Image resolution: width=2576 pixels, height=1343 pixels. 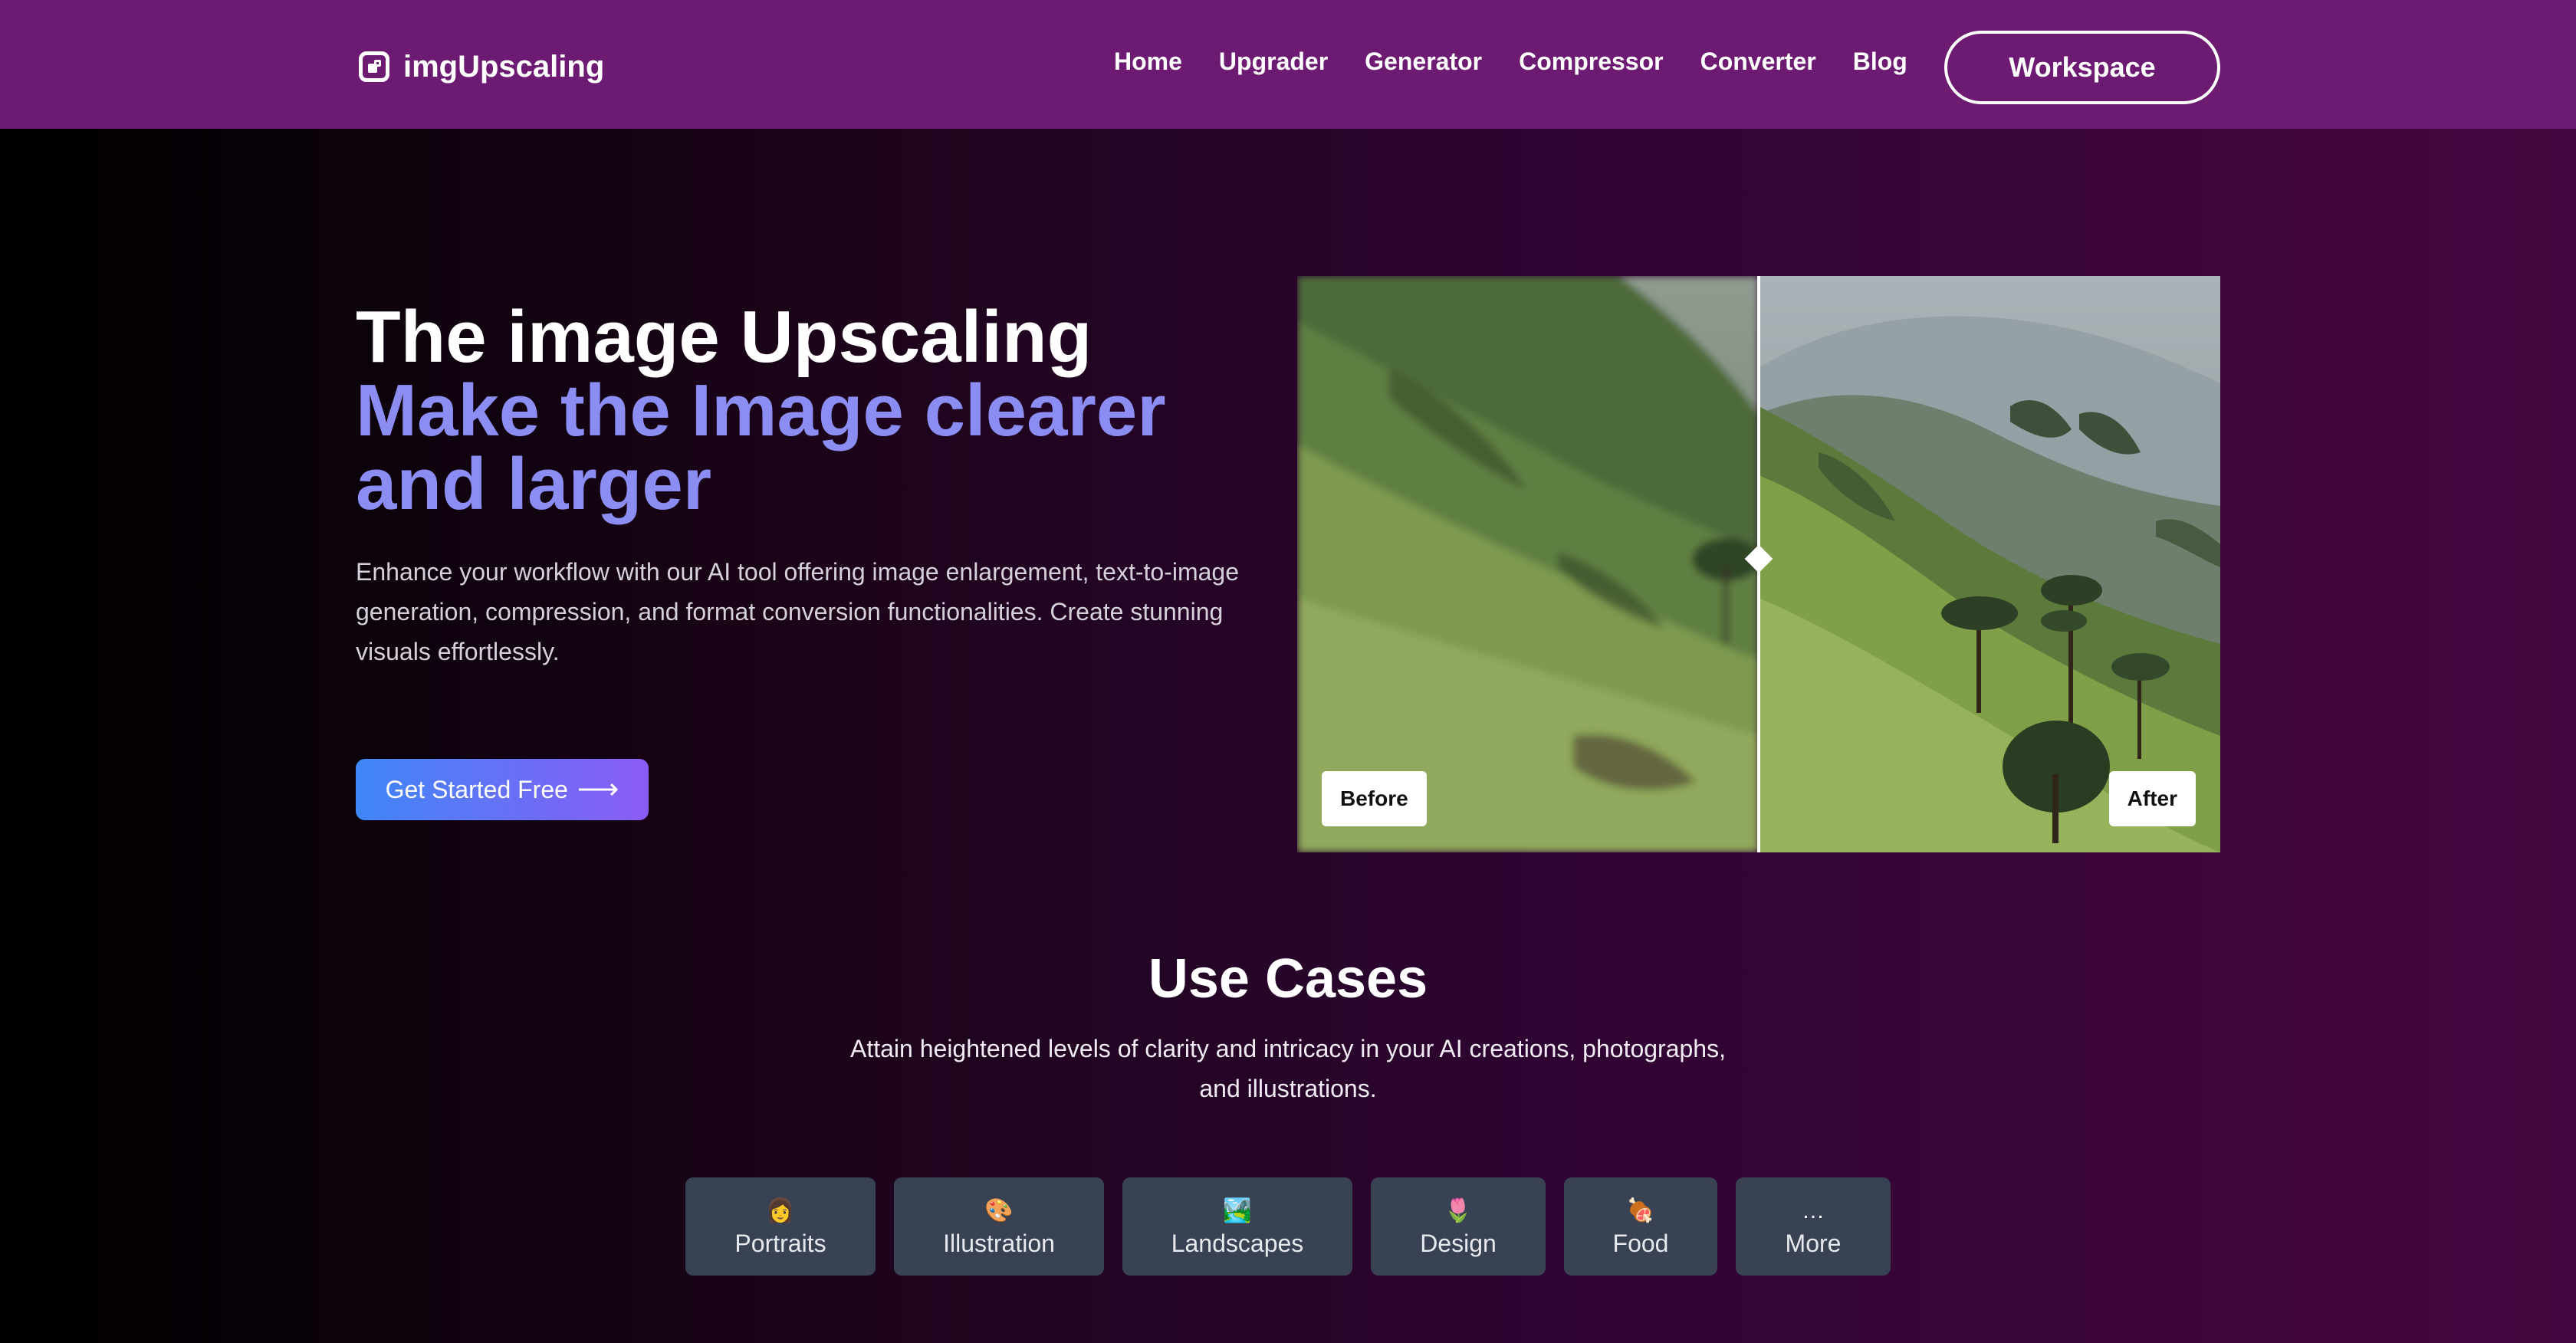 I want to click on chip-label: Portraits, so click(x=780, y=1243).